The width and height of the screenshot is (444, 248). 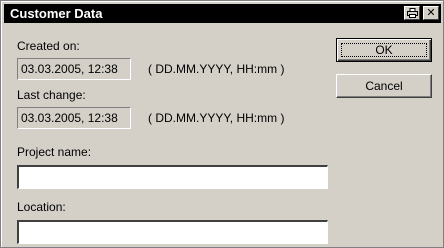 What do you see at coordinates (74, 69) in the screenshot?
I see `created-on-field: 03.03.2005, 12:38` at bounding box center [74, 69].